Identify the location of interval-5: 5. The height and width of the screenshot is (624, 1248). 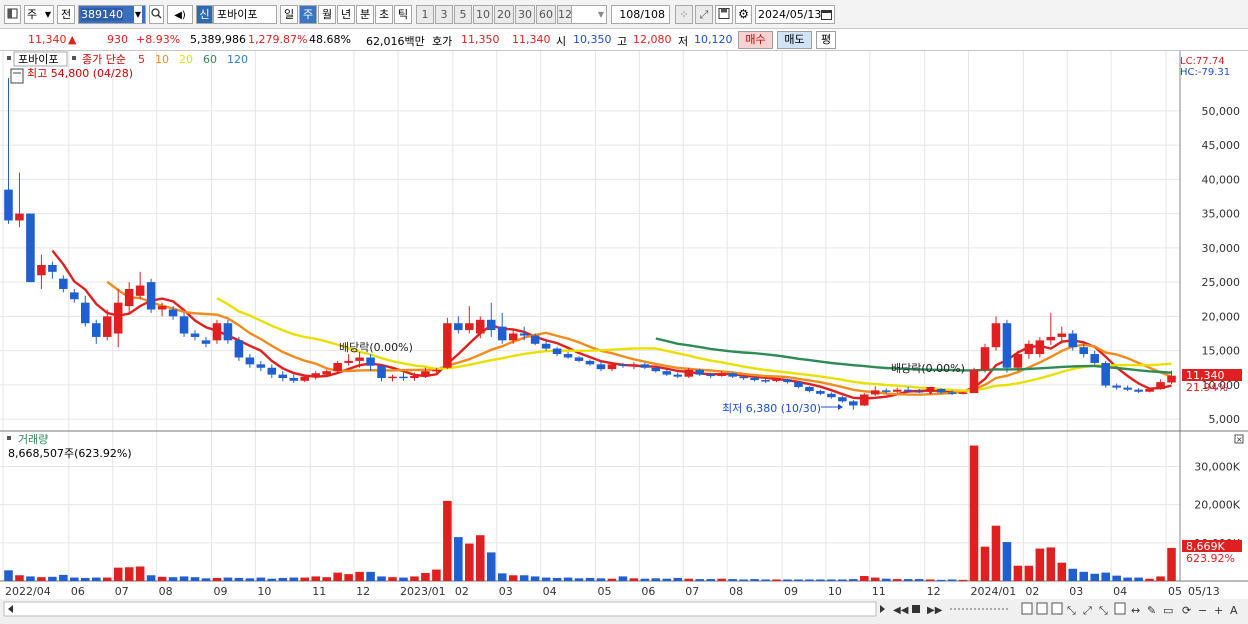
(463, 14).